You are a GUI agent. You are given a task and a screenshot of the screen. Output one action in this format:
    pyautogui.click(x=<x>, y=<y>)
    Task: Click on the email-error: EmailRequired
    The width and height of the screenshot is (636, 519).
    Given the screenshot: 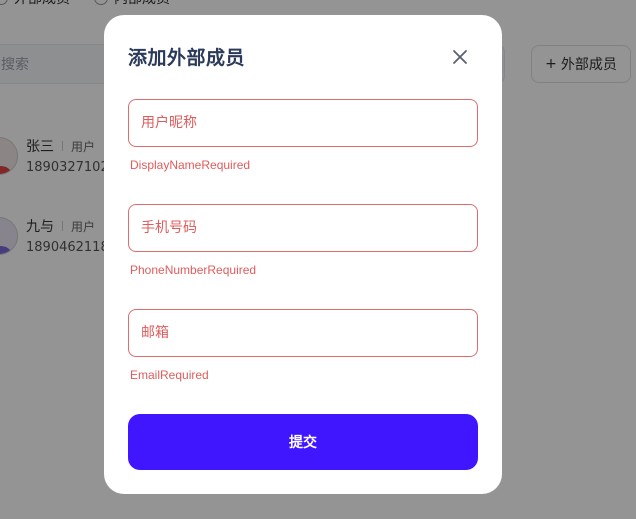 What is the action you would take?
    pyautogui.click(x=169, y=375)
    